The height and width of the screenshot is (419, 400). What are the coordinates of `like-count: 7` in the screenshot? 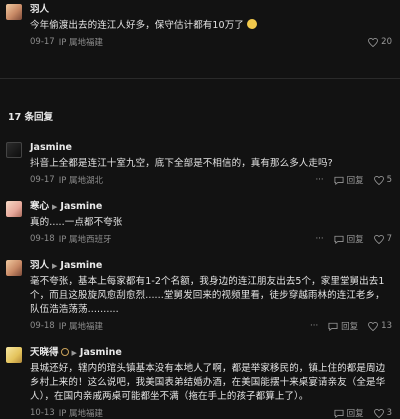 It's located at (389, 239).